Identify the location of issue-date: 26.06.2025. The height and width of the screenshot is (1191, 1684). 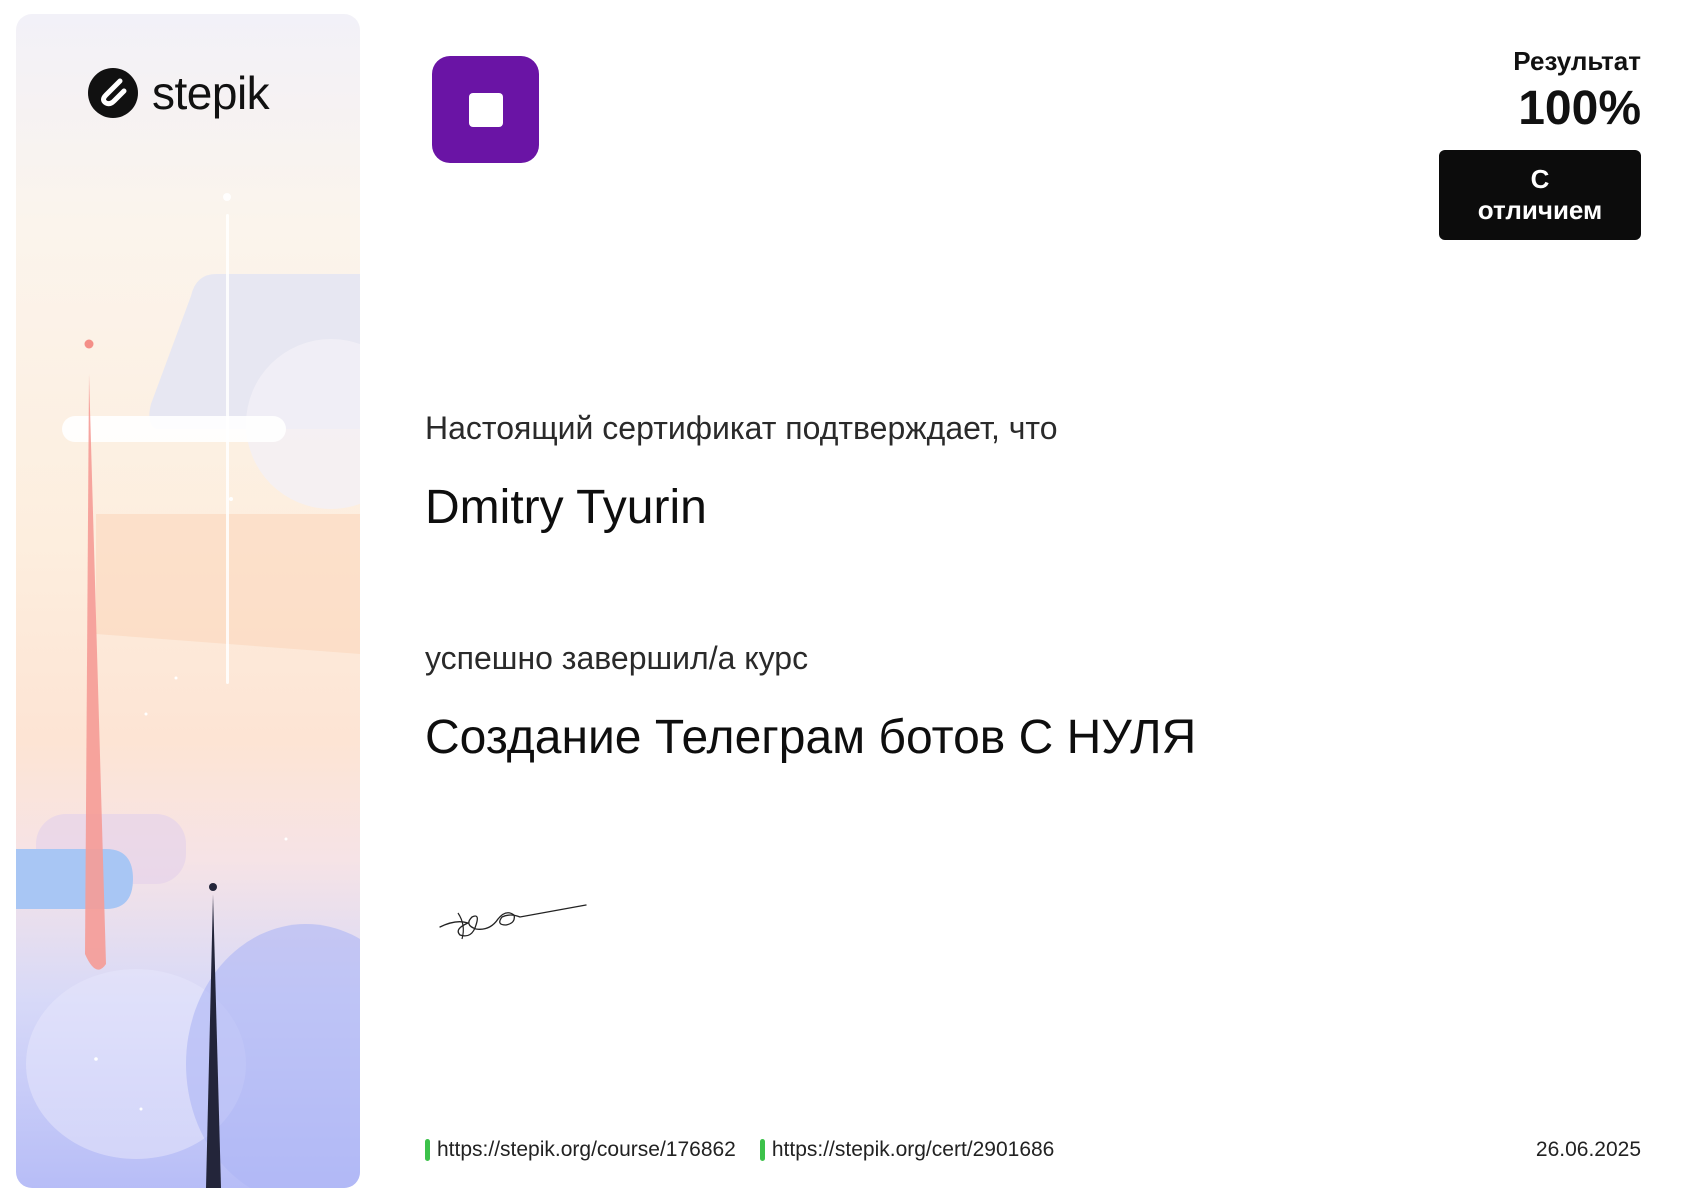
(1588, 1149).